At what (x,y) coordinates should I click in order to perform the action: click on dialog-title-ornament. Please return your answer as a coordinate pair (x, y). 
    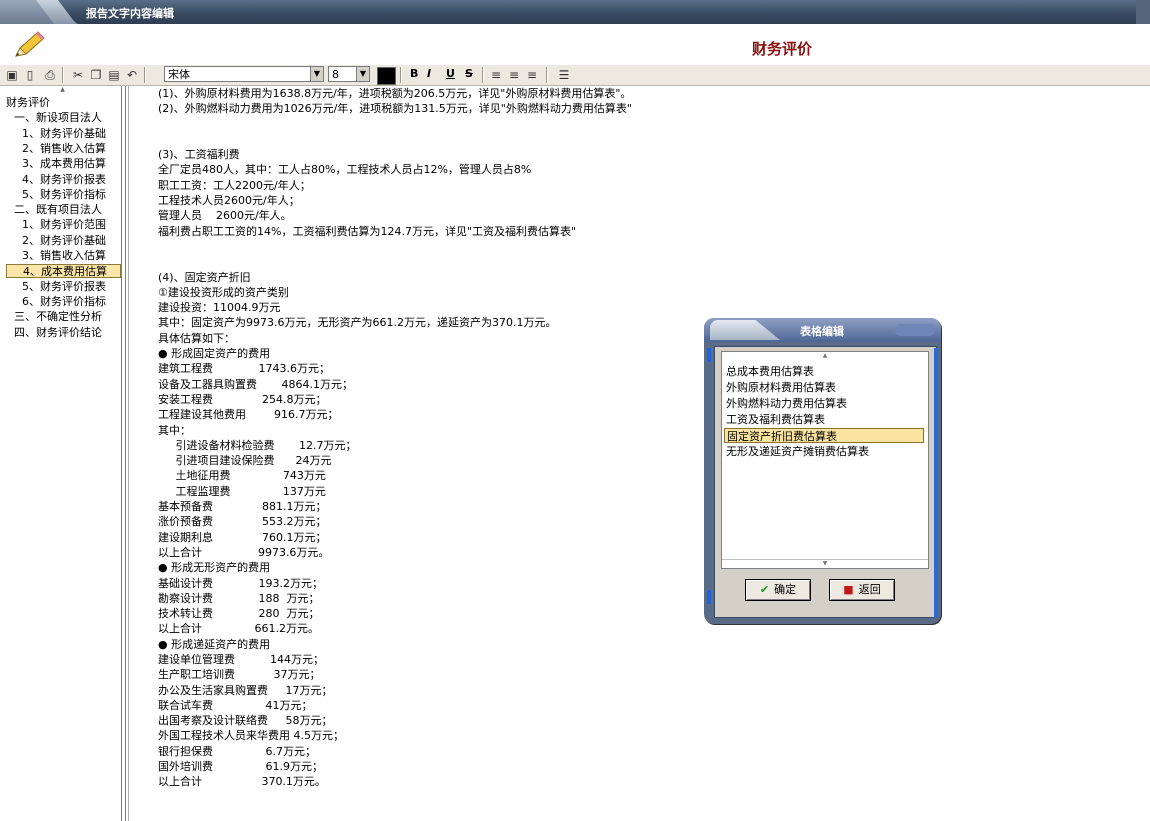
    Looking at the image, I should click on (915, 330).